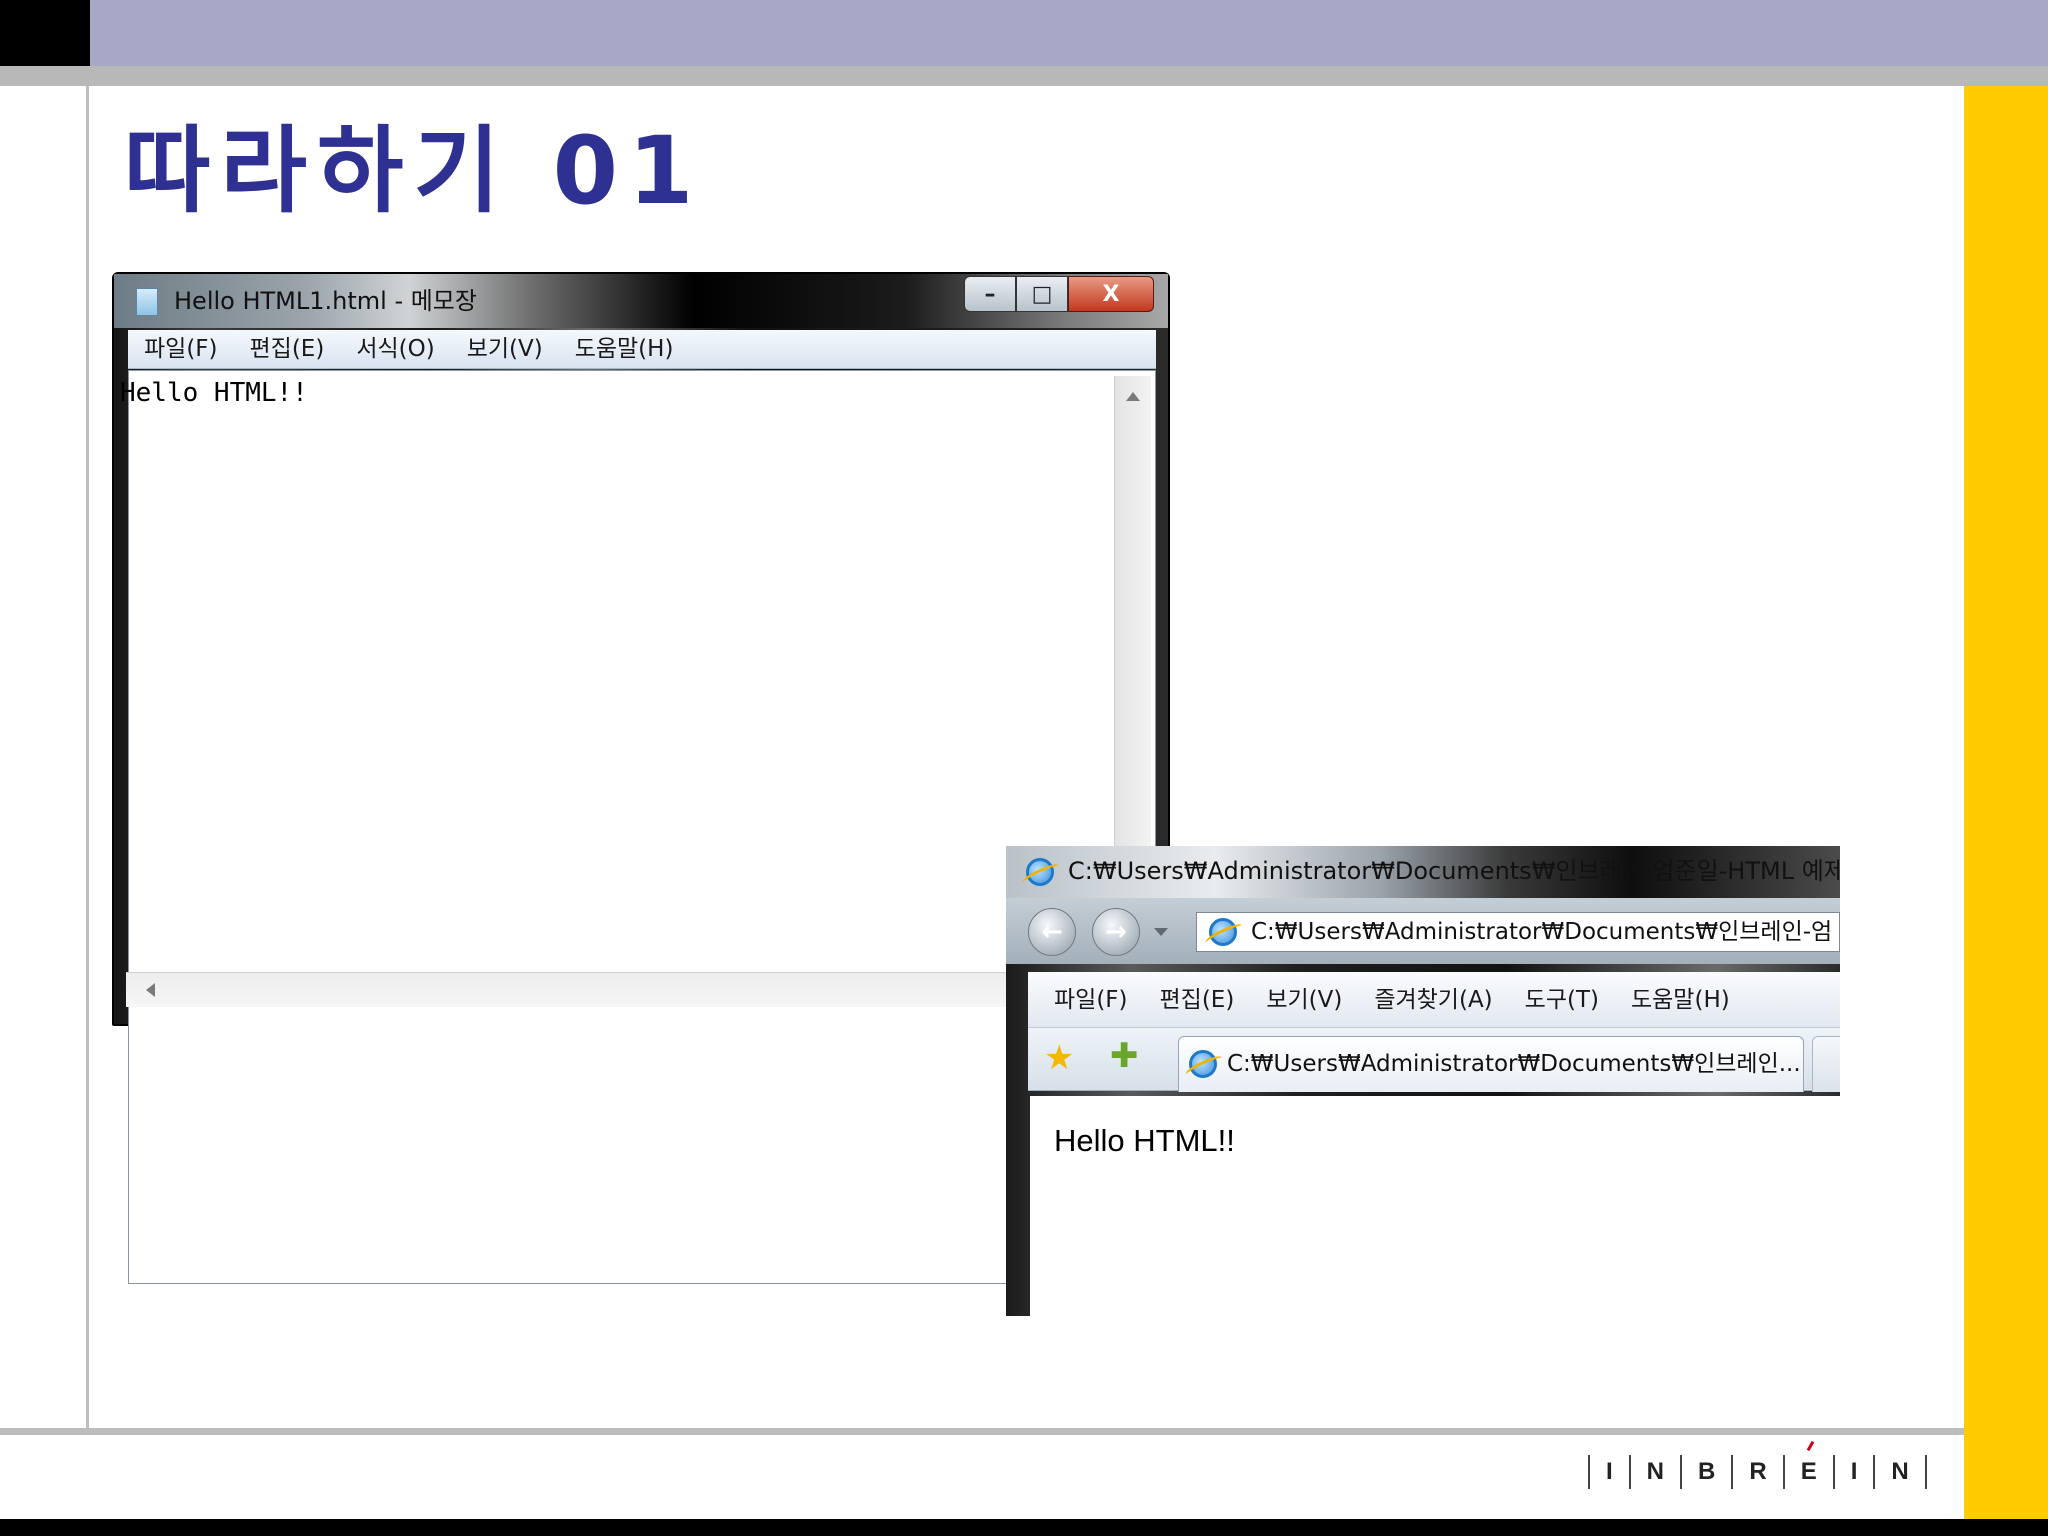  Describe the element at coordinates (414, 171) in the screenshot. I see `slide-title: 따라하기 01` at that location.